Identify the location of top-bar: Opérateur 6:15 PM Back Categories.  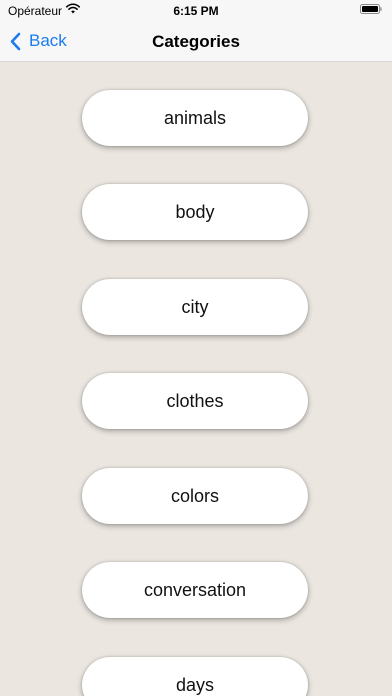
(196, 31).